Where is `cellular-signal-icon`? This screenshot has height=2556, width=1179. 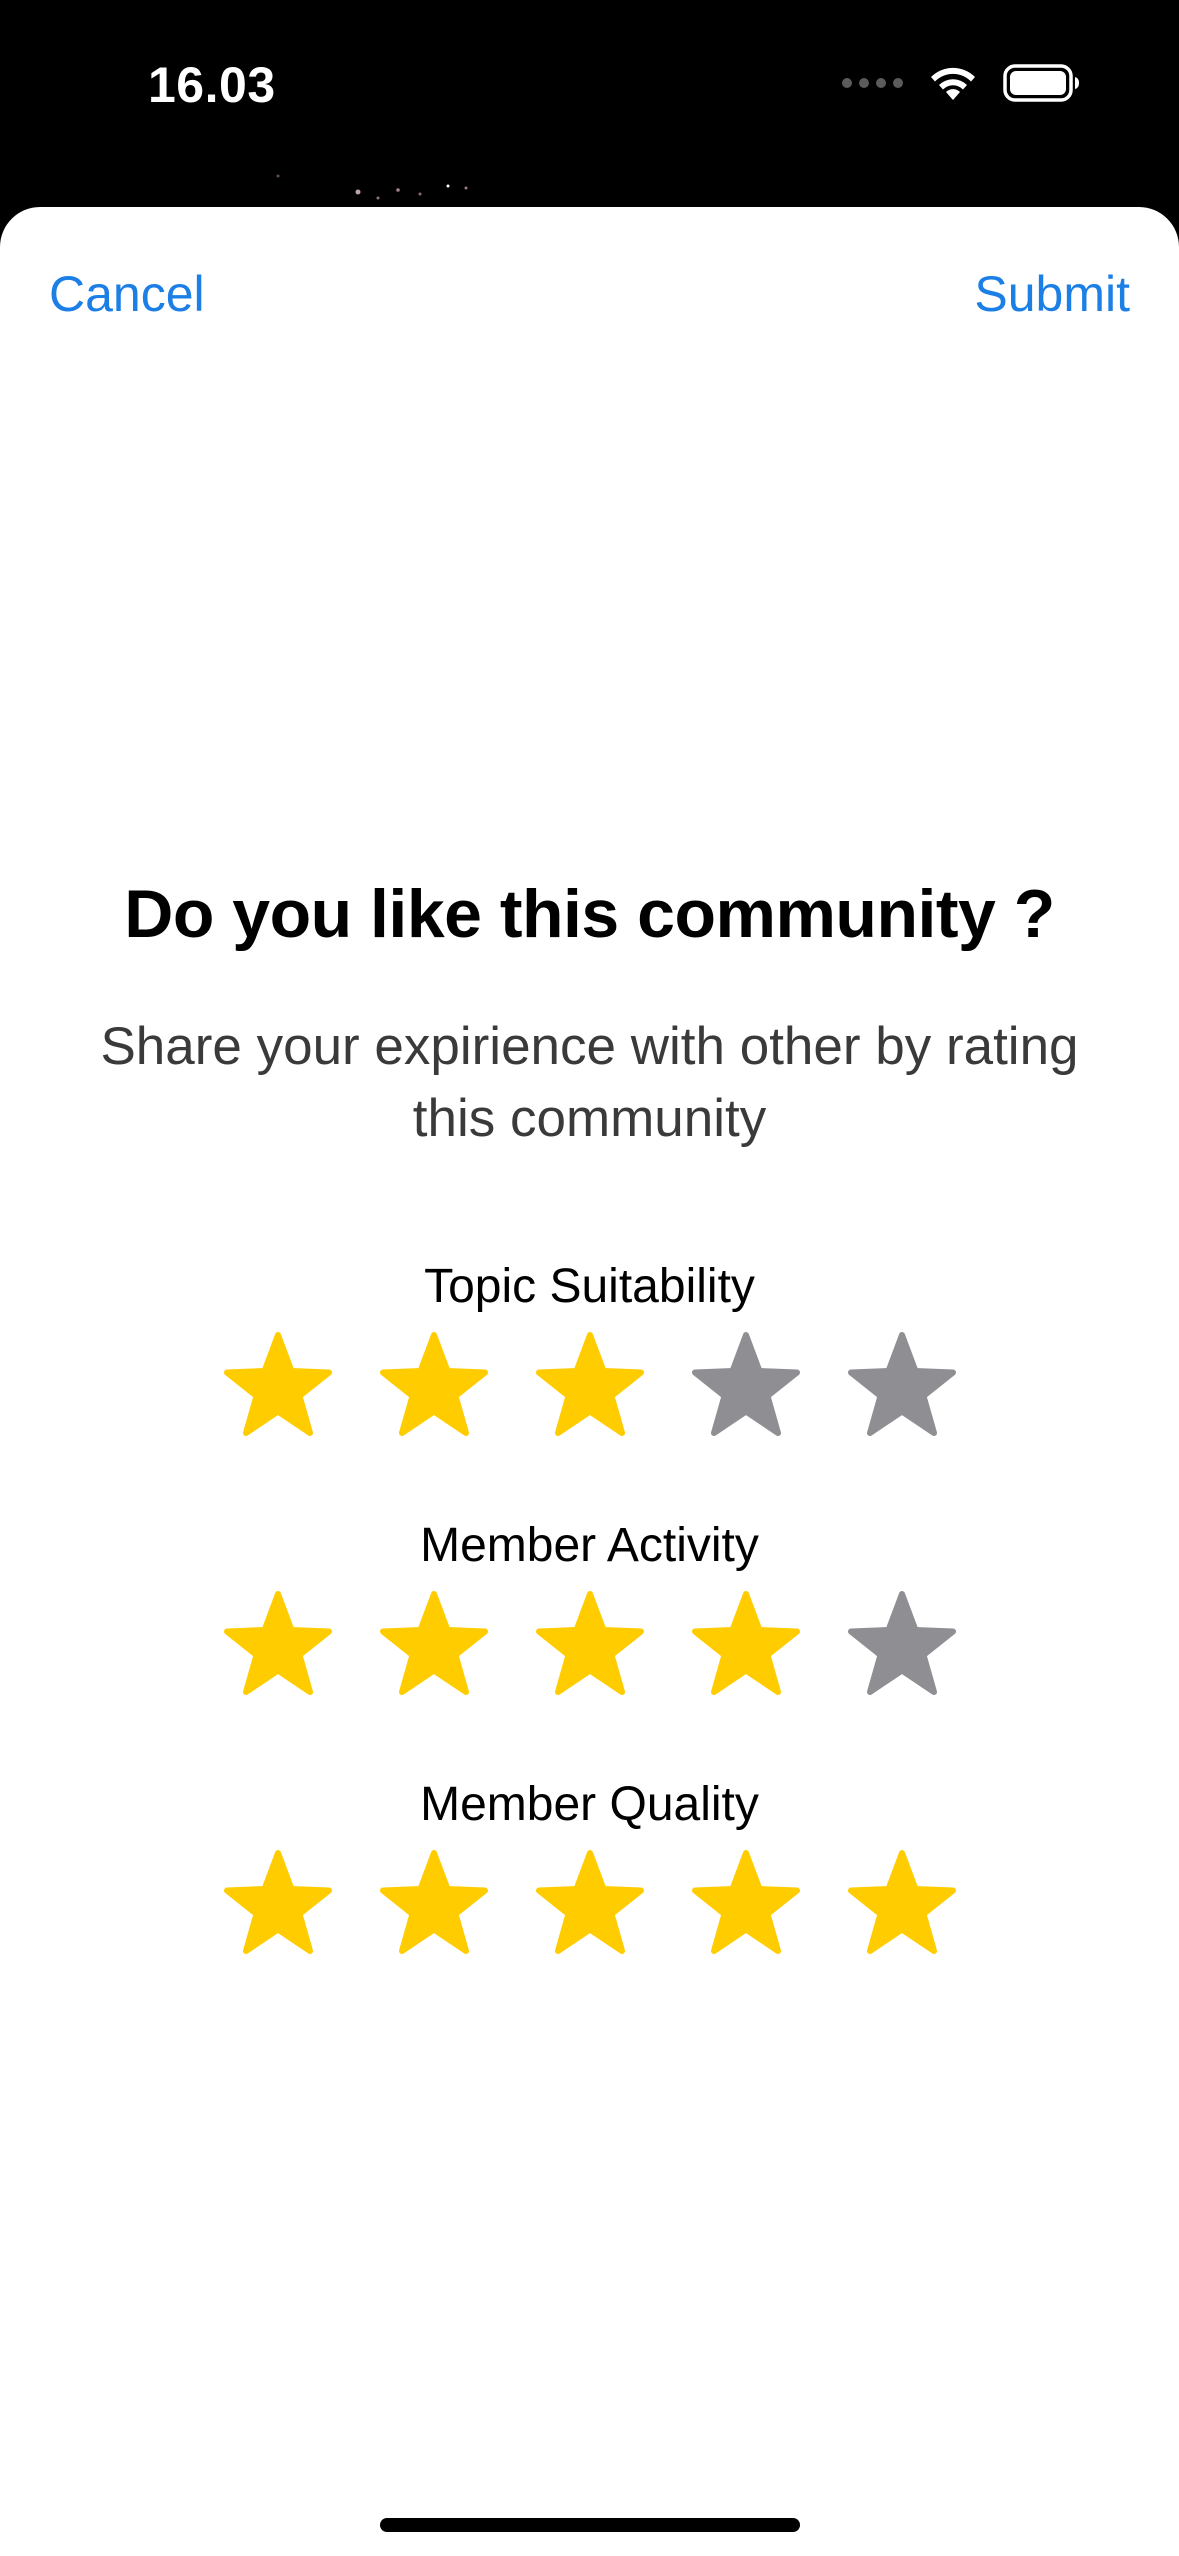
cellular-signal-icon is located at coordinates (872, 83).